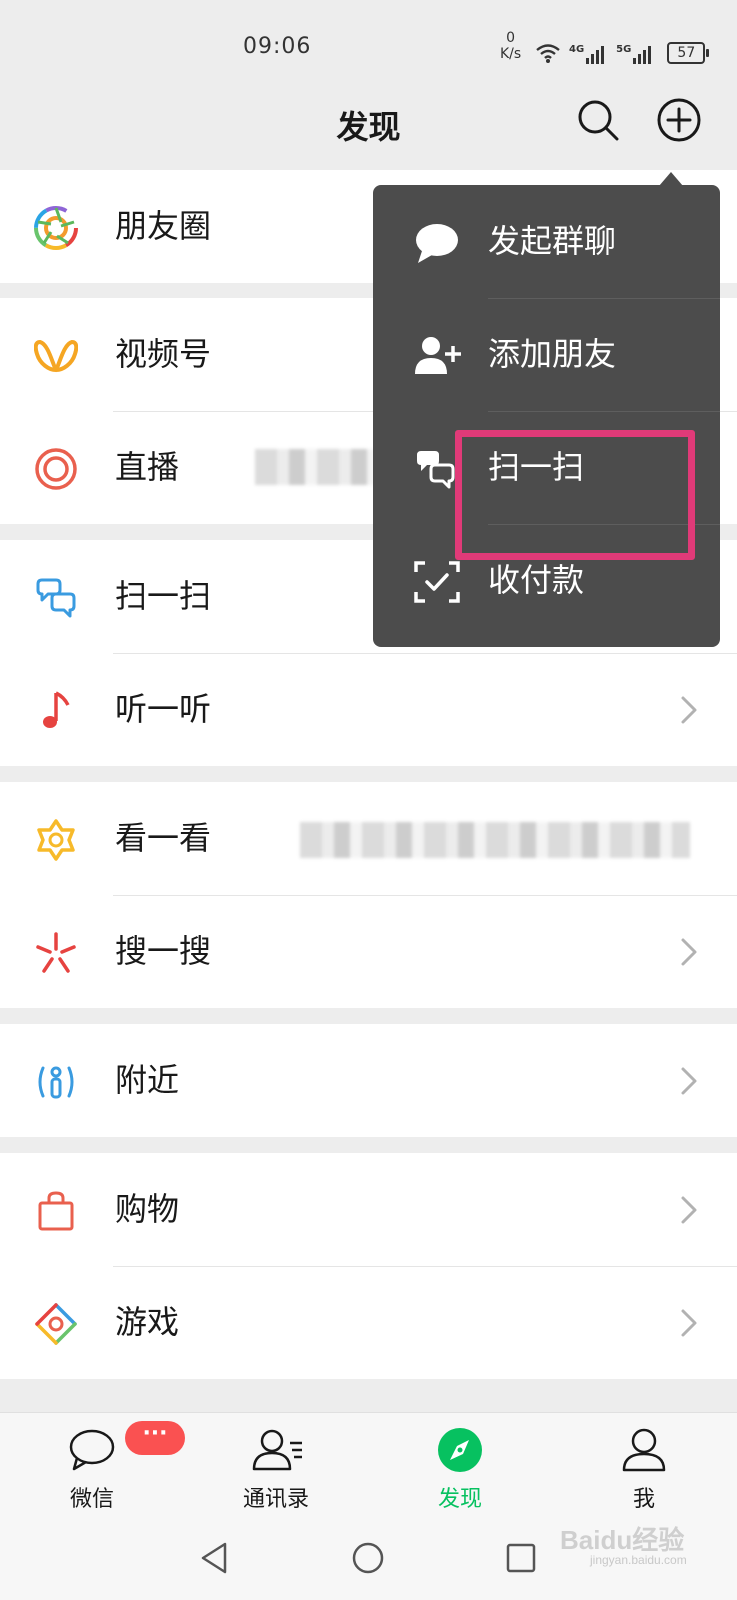  I want to click on moments-aperture-icon, so click(56, 228).